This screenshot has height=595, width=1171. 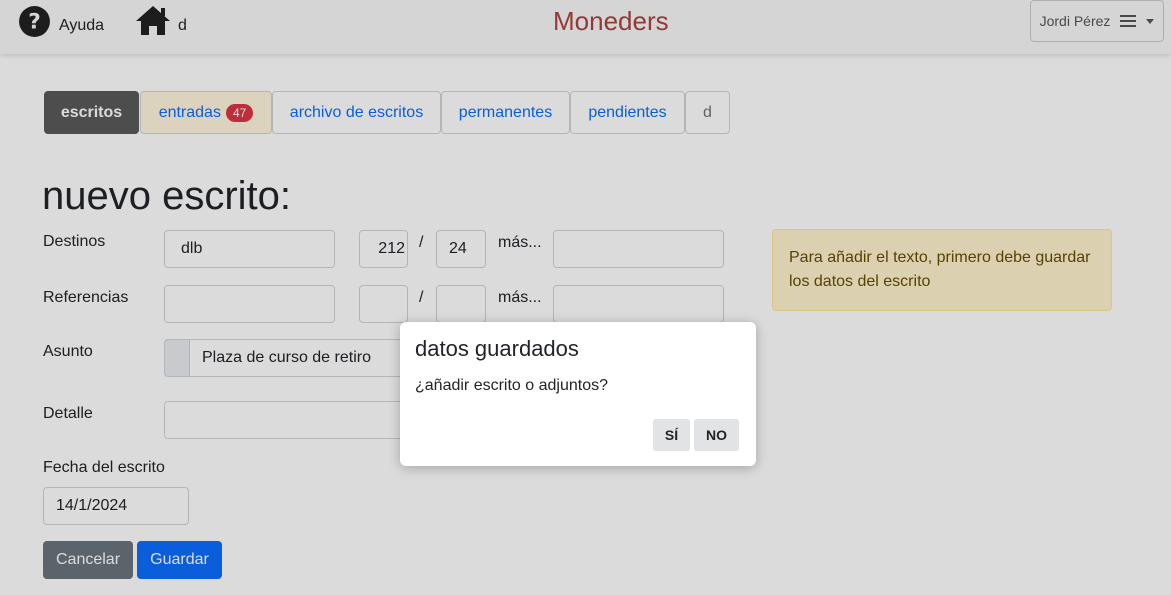 What do you see at coordinates (511, 385) in the screenshot?
I see `dialog-message: ¿añadir escrito o adjuntos?` at bounding box center [511, 385].